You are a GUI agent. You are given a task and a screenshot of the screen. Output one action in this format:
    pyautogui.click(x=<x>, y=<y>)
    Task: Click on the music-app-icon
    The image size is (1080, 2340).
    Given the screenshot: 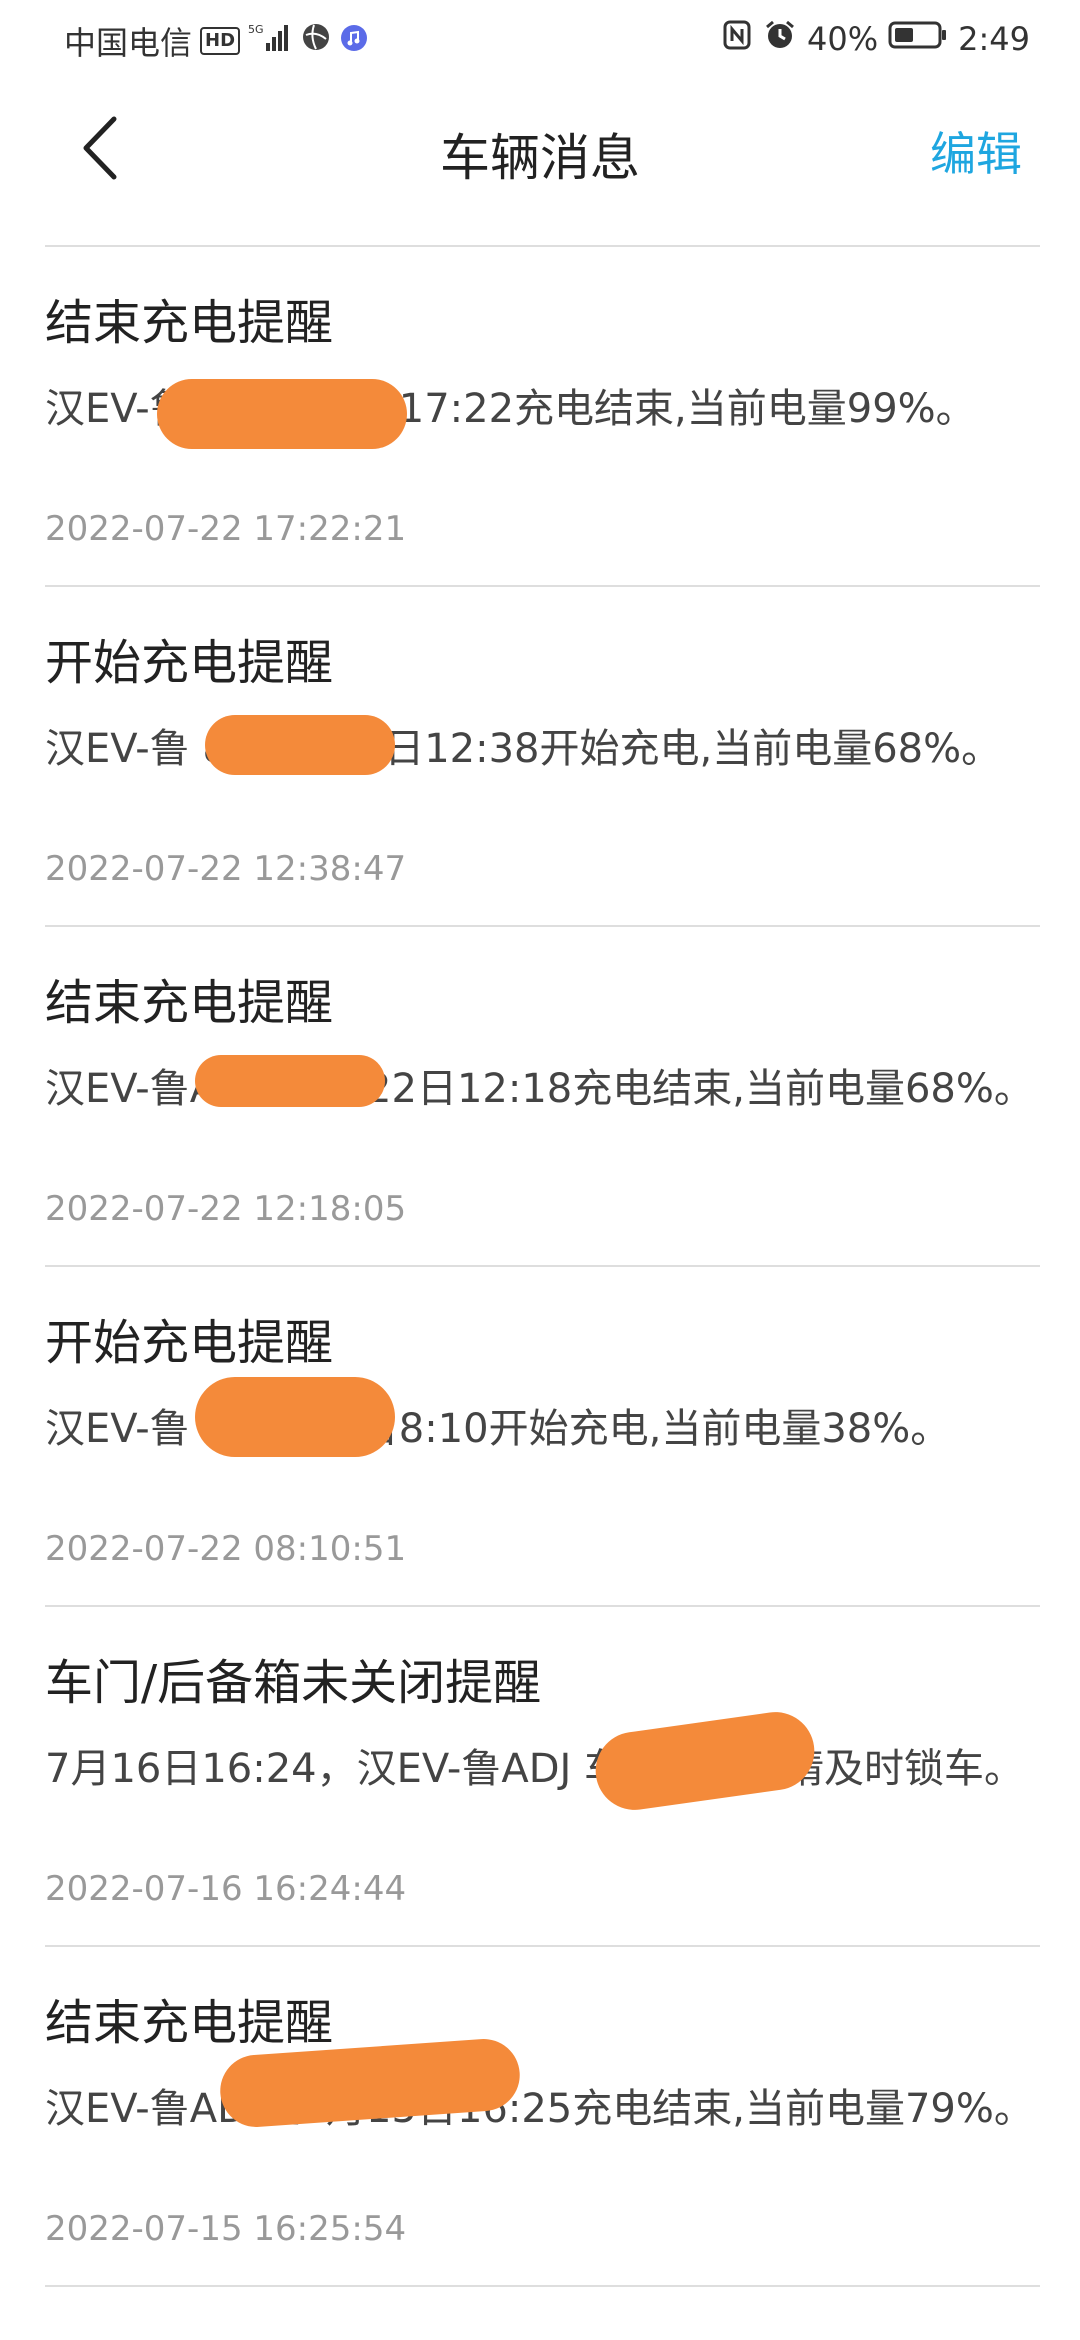 What is the action you would take?
    pyautogui.click(x=354, y=41)
    